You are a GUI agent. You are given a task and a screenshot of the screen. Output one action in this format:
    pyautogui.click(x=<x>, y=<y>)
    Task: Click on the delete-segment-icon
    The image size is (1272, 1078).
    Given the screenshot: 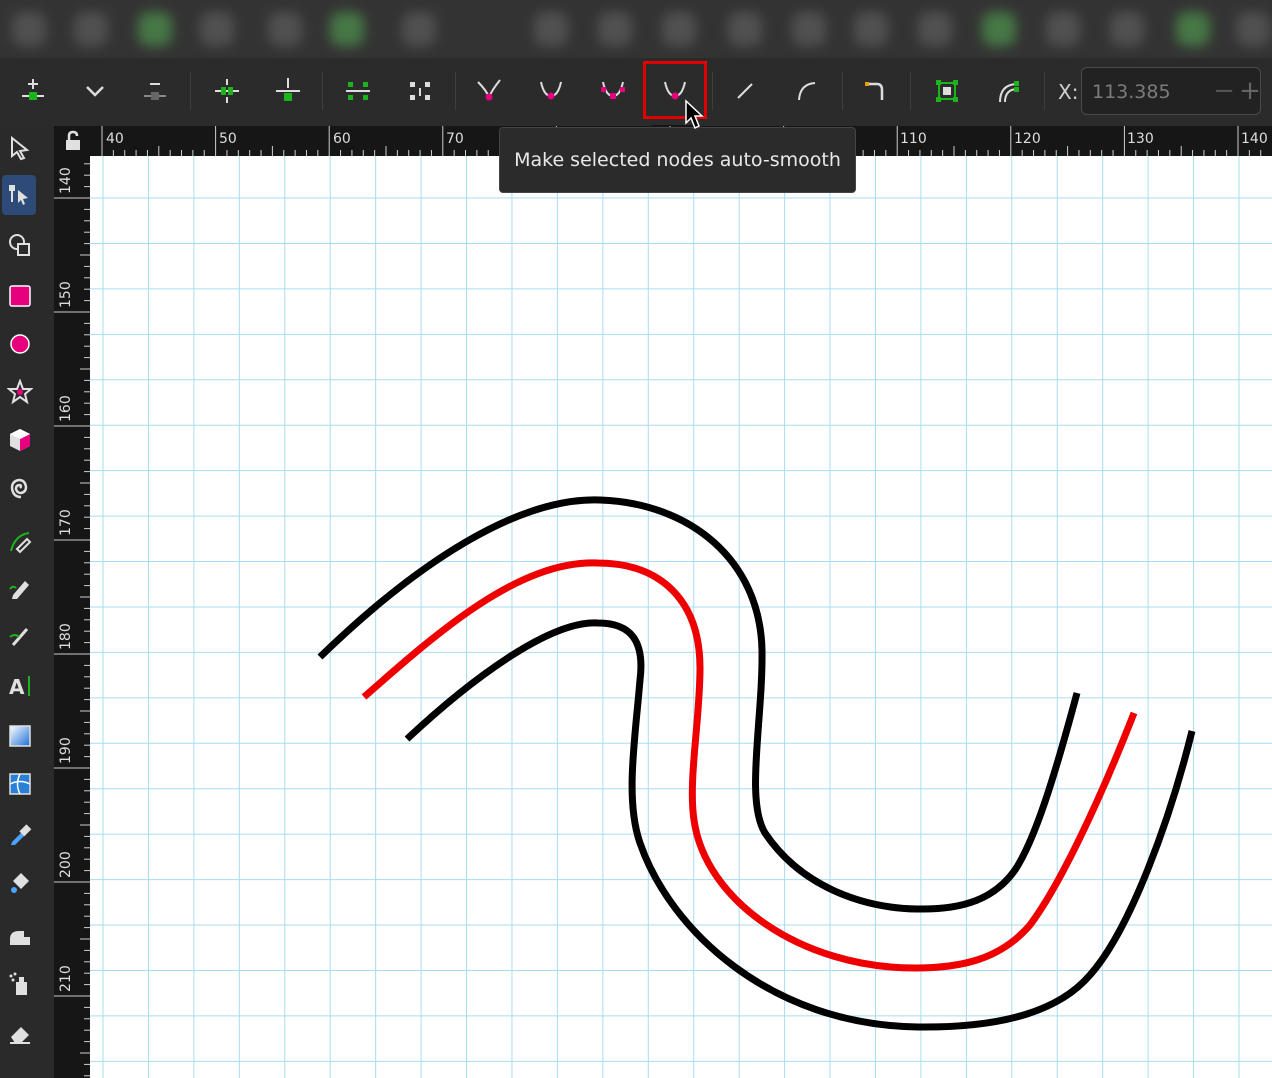 What is the action you would take?
    pyautogui.click(x=420, y=91)
    